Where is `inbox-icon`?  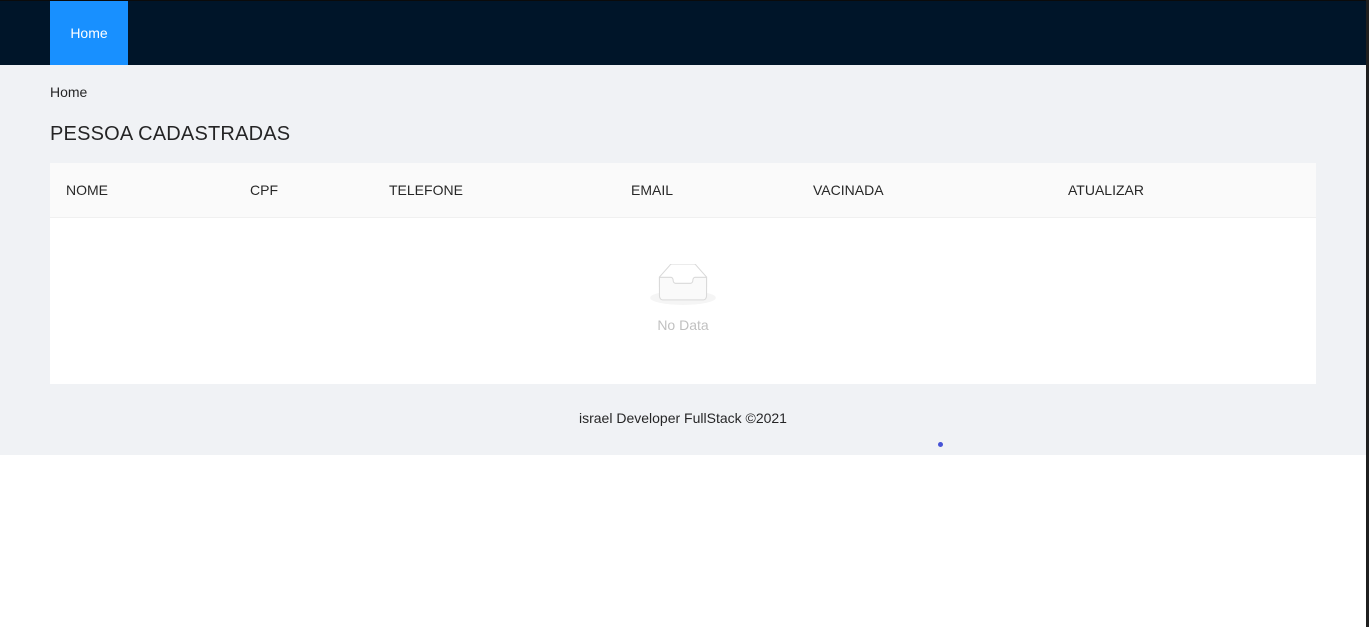
inbox-icon is located at coordinates (683, 284).